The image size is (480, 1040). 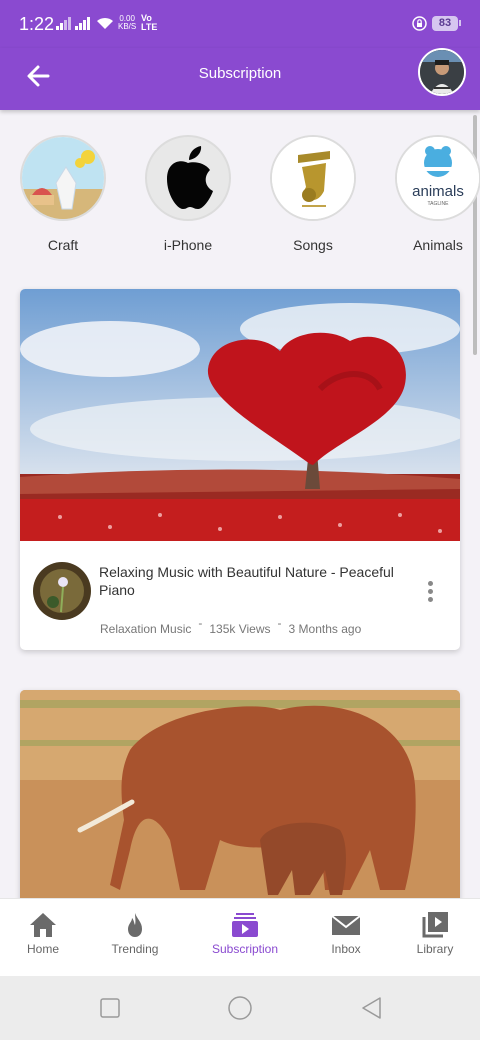 What do you see at coordinates (437, 178) in the screenshot?
I see `category-animals-image: animals TAGLINE` at bounding box center [437, 178].